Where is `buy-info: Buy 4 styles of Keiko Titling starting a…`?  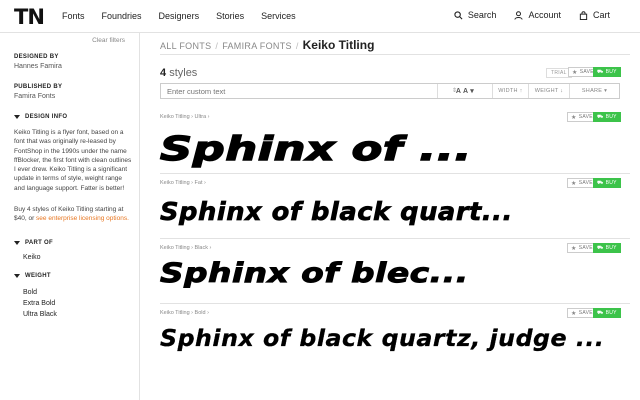
buy-info: Buy 4 styles of Keiko Titling starting a… is located at coordinates (73, 214).